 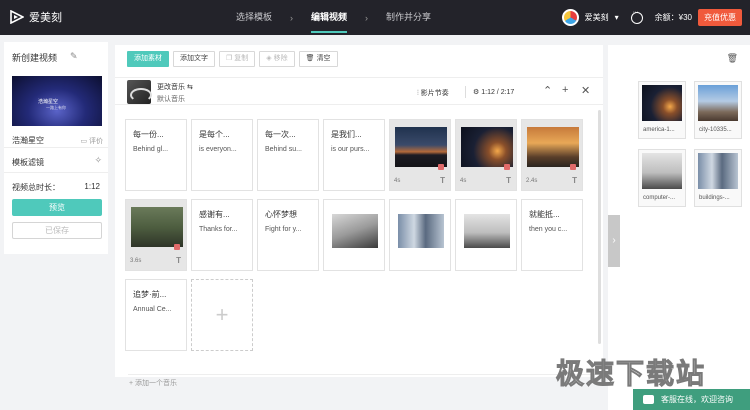 I want to click on scene-title: 心怀梦想, so click(x=281, y=214).